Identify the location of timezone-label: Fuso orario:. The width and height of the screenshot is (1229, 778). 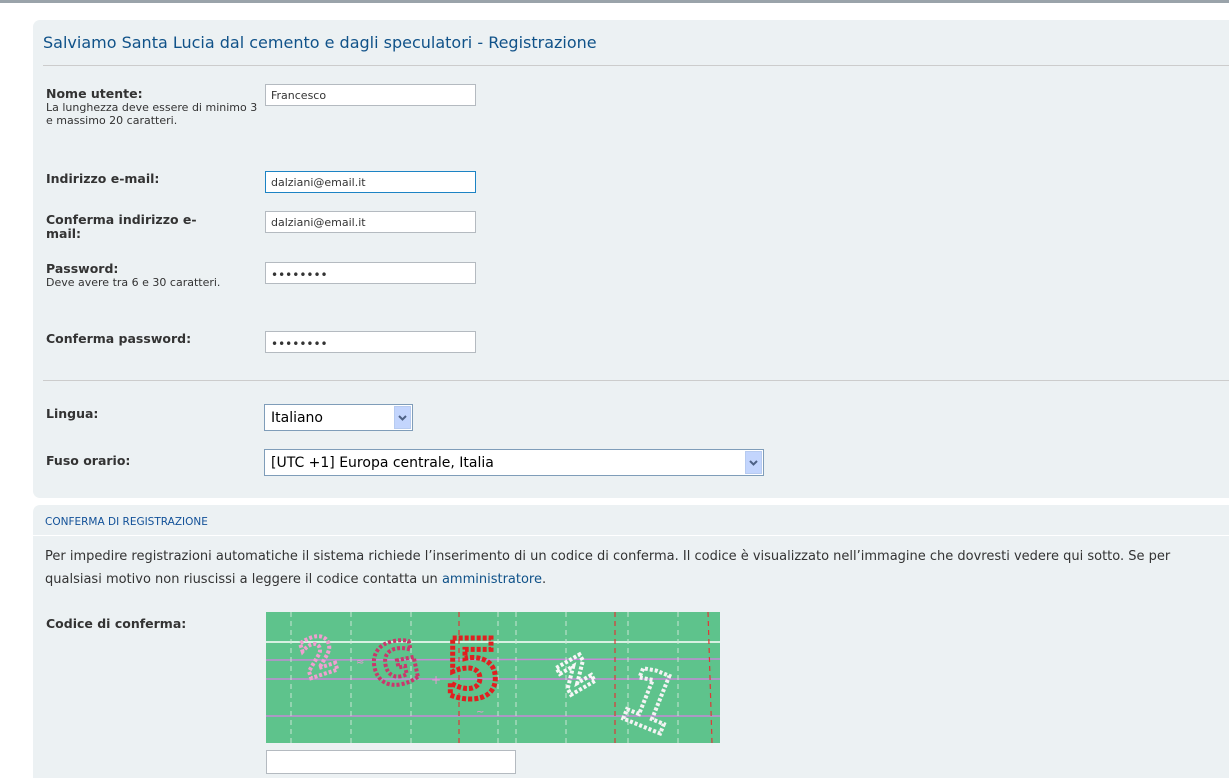
(88, 460).